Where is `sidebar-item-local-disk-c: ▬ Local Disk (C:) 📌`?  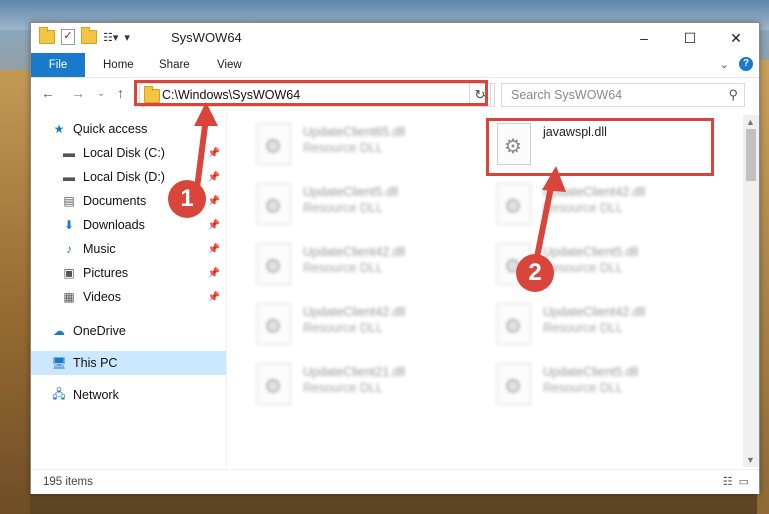
sidebar-item-local-disk-c: ▬ Local Disk (C:) 📌 is located at coordinates (143, 153).